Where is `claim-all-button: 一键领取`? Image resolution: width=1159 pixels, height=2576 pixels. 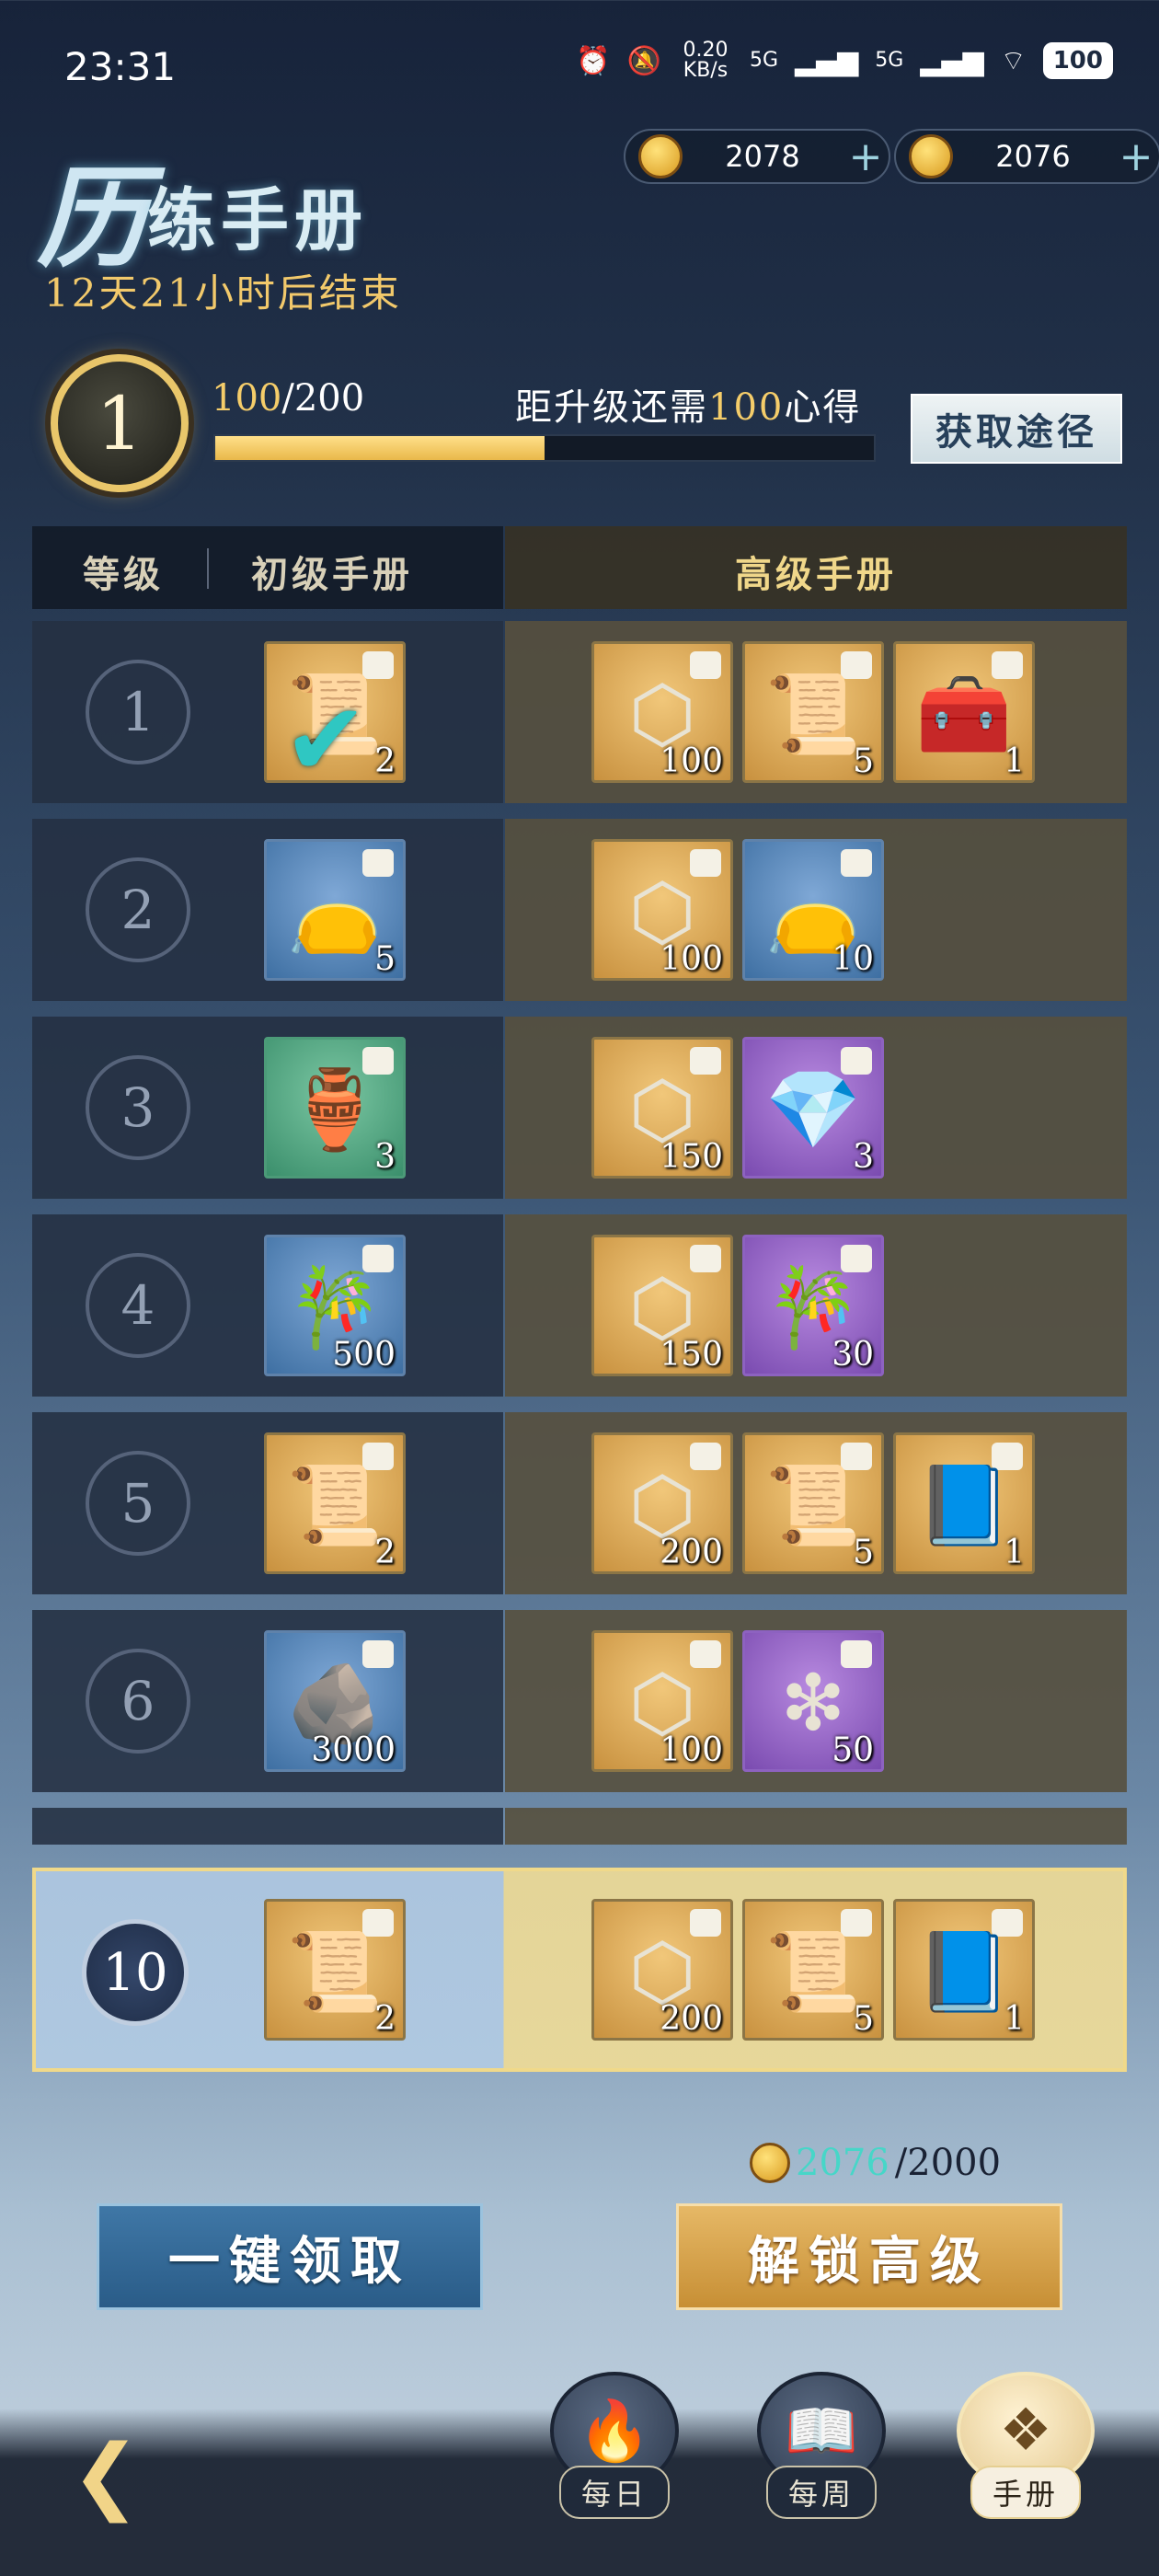 claim-all-button: 一键领取 is located at coordinates (290, 2256).